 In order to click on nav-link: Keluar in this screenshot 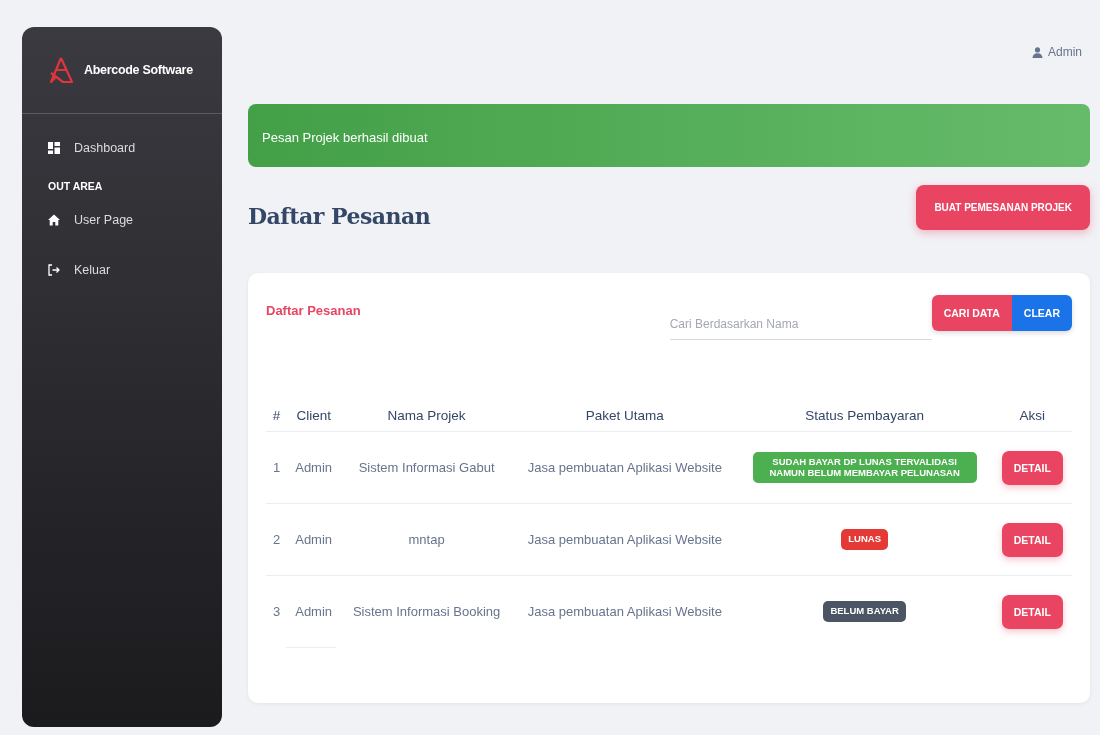, I will do `click(122, 270)`.